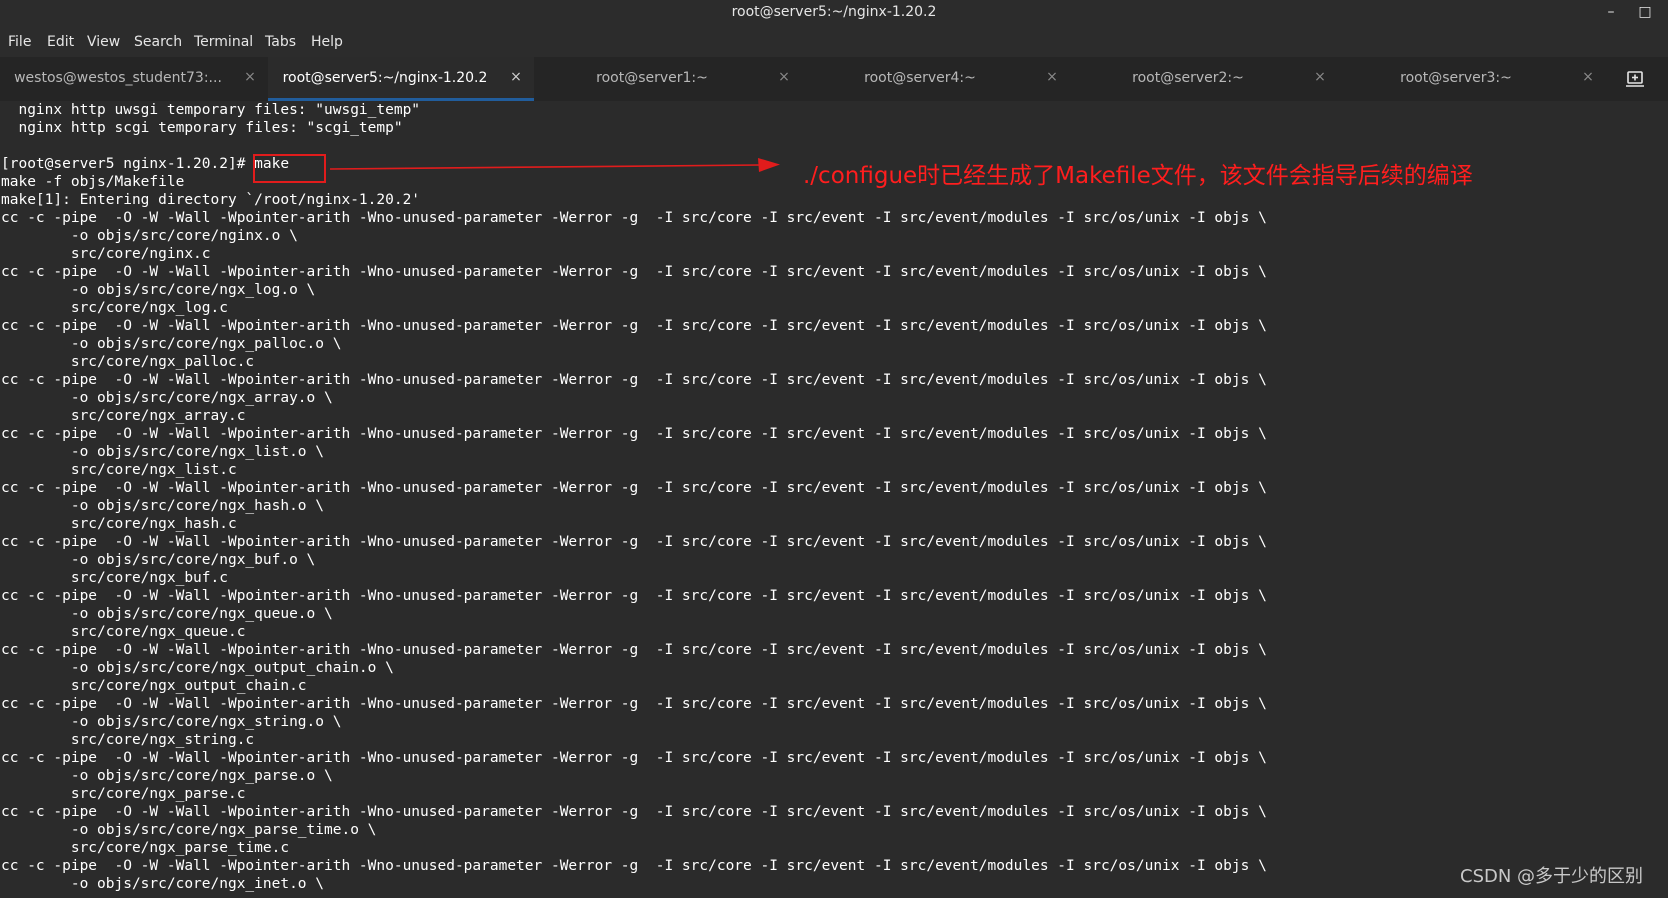 Image resolution: width=1668 pixels, height=898 pixels. I want to click on terminal-line: -o objs/src/core/ngx_parse.o \, so click(167, 776).